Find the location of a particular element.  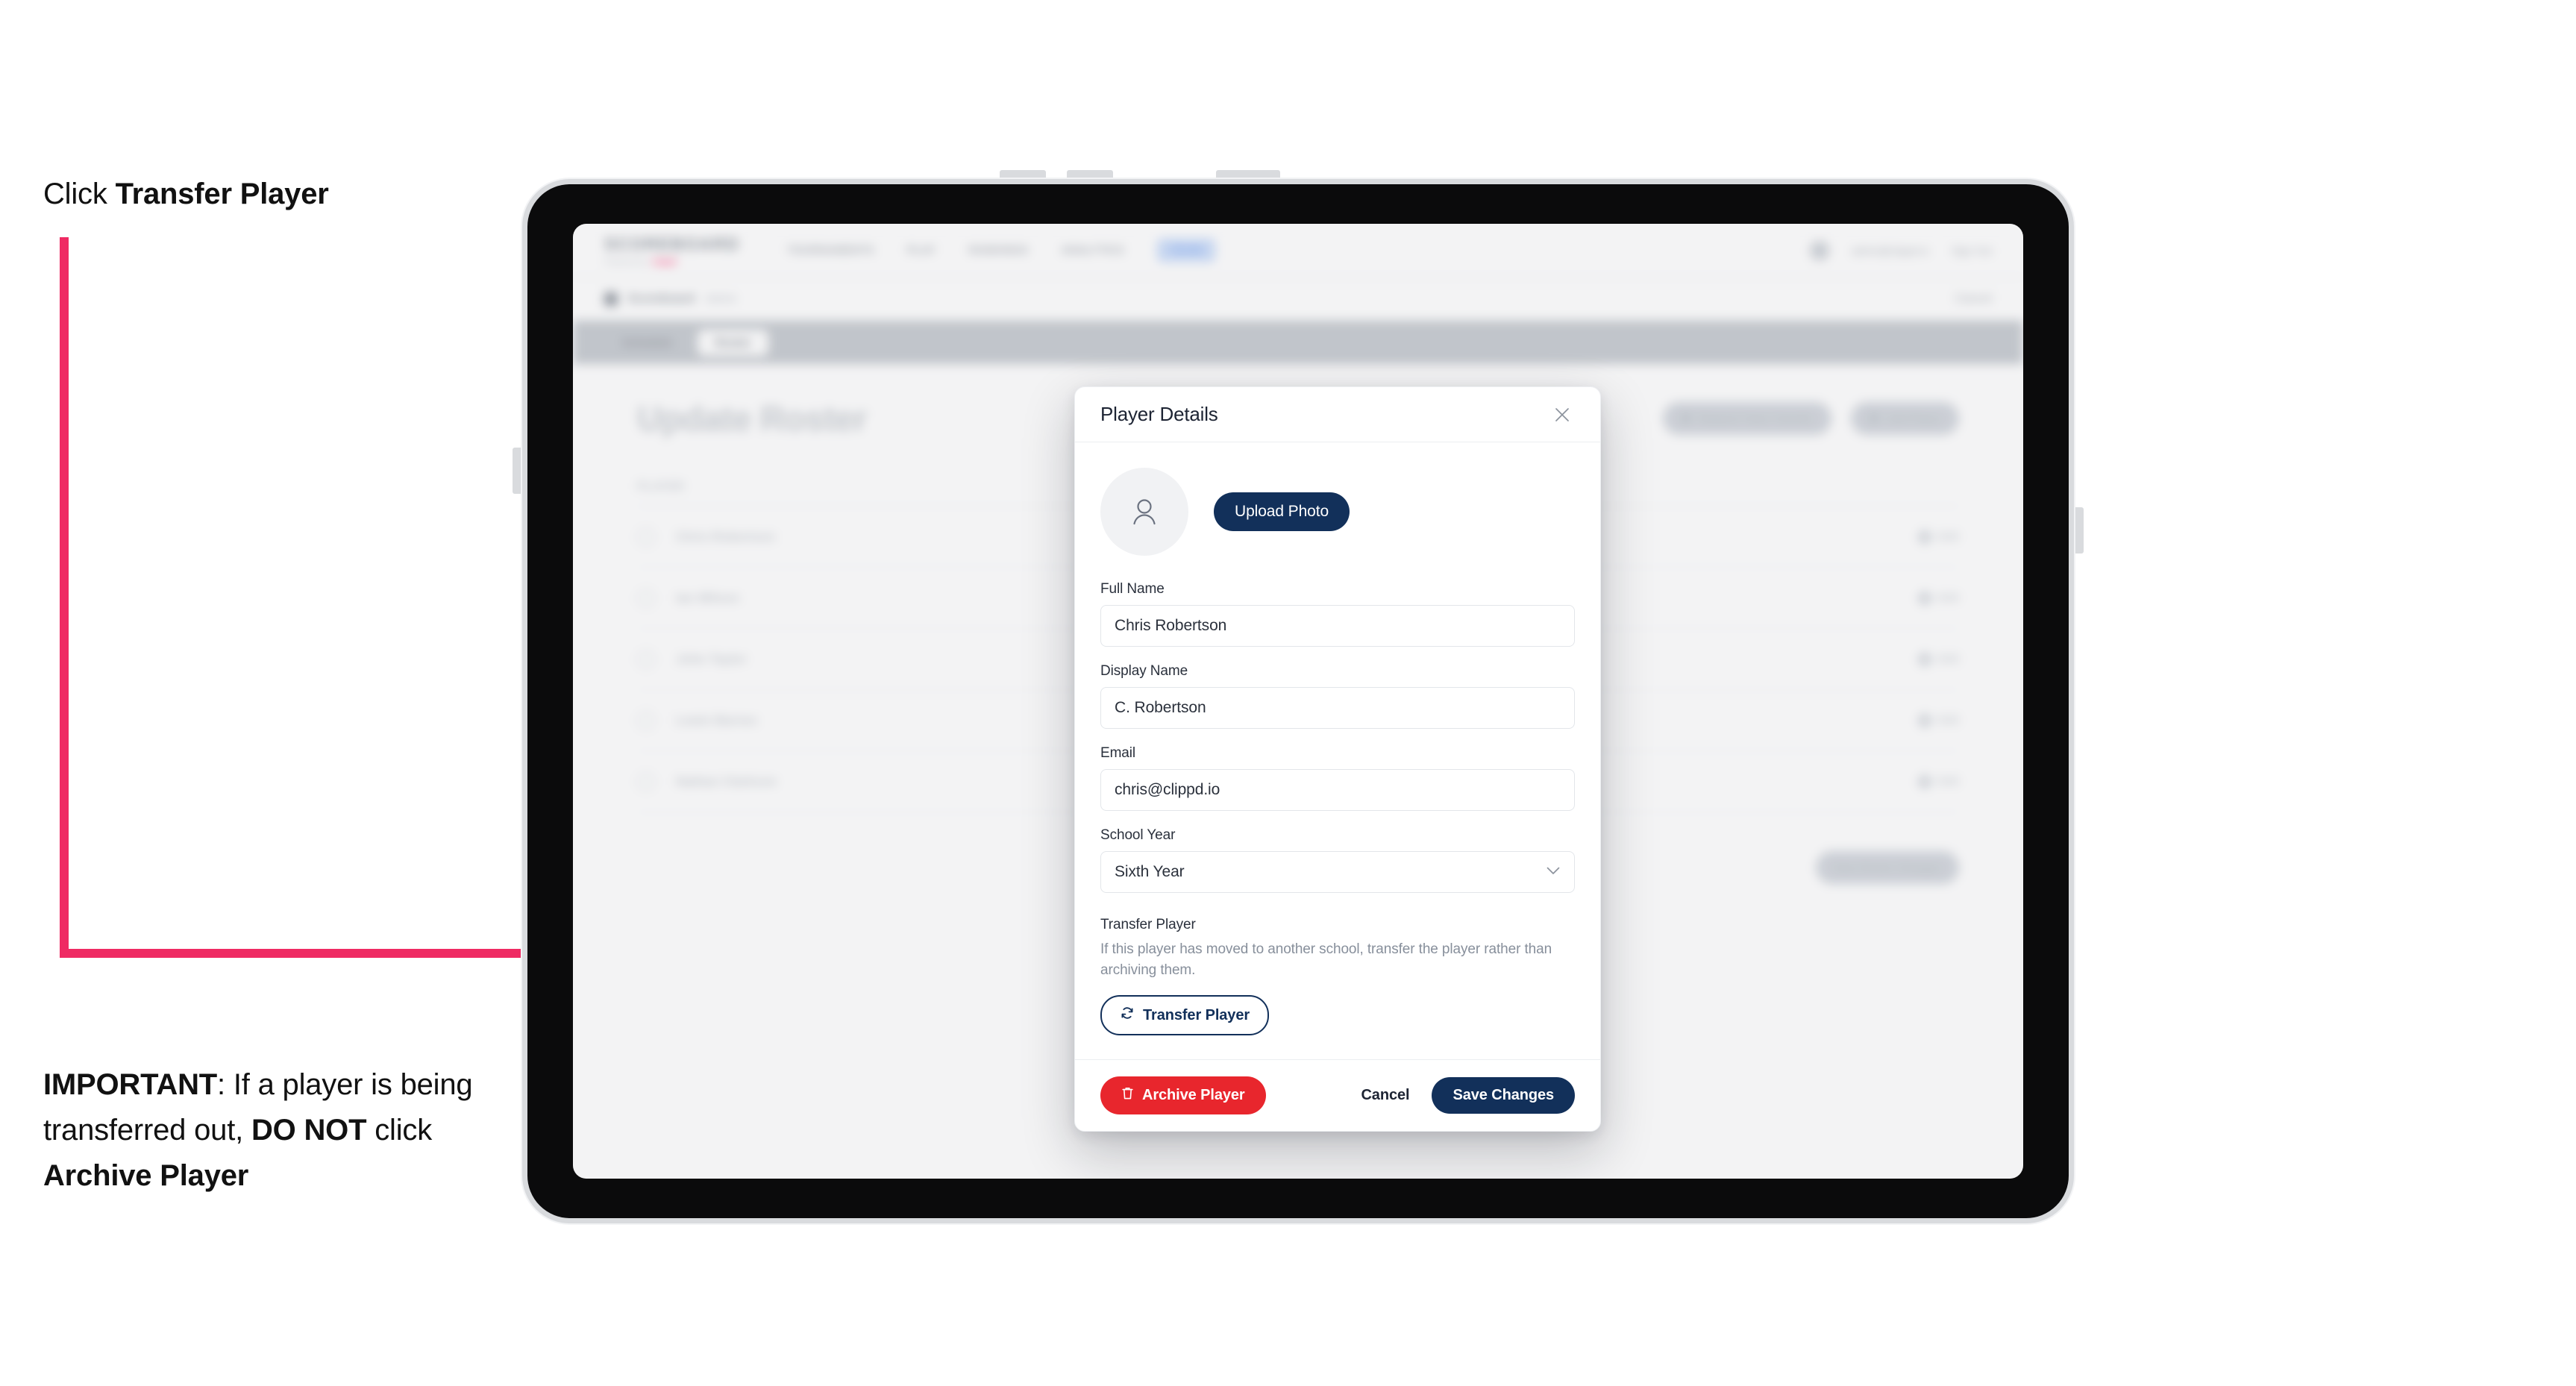

avatar is located at coordinates (1144, 512).